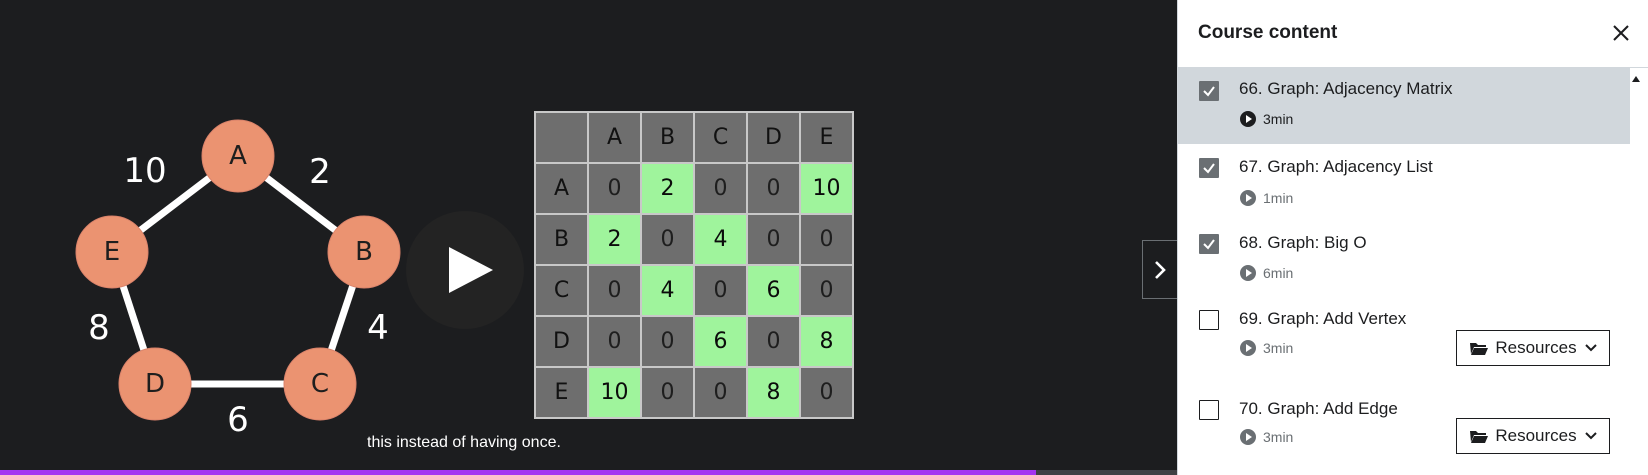 This screenshot has height=475, width=1648. Describe the element at coordinates (1336, 166) in the screenshot. I see `lecture-title: 67. Graph: Adjacency List` at that location.